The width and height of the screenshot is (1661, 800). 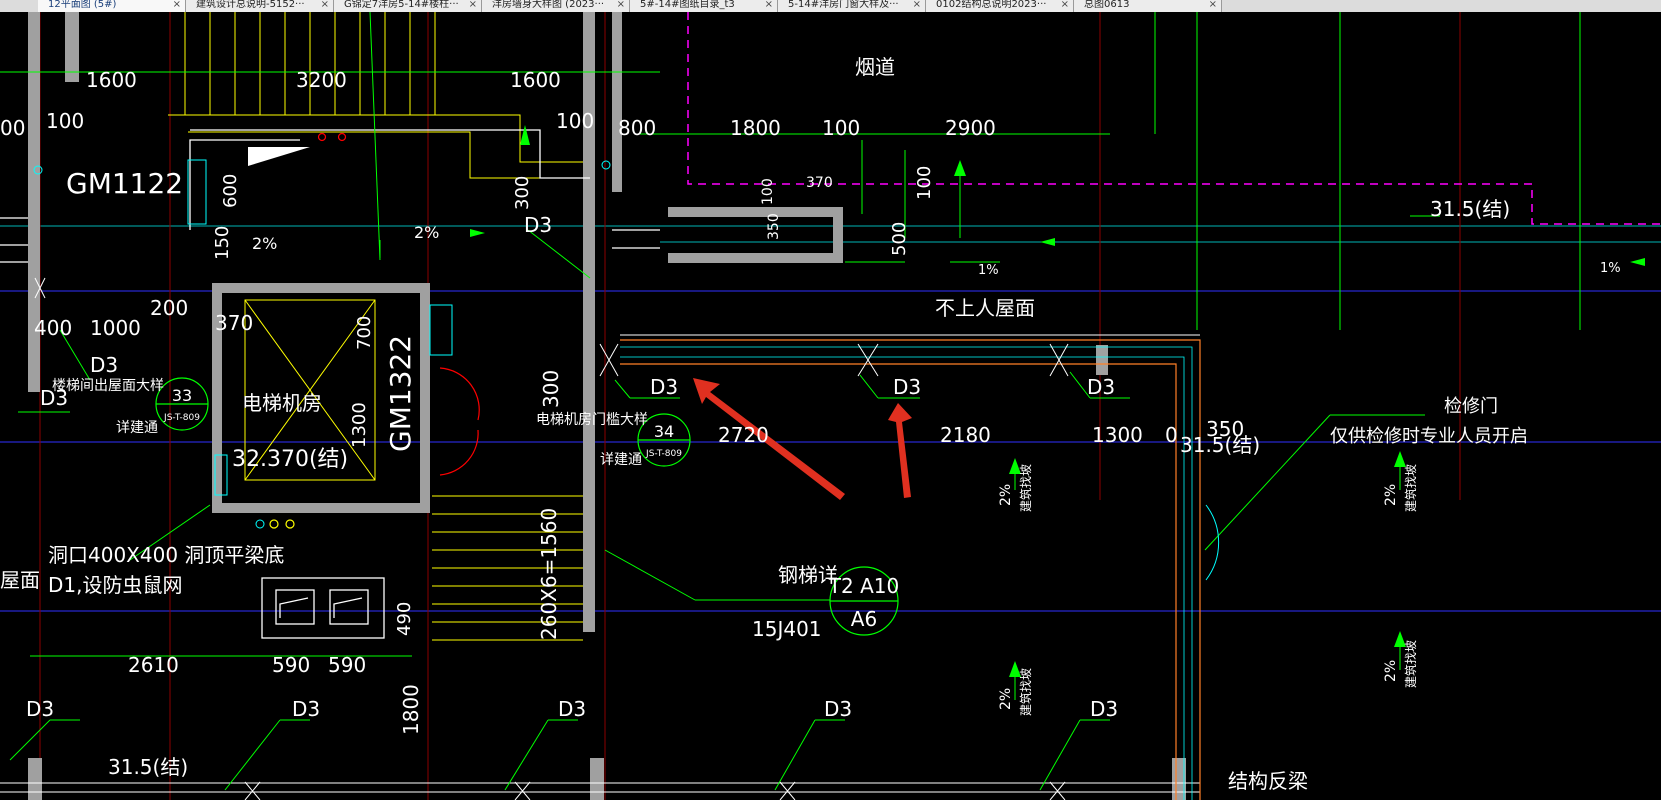 I want to click on dim-2610: 2610, so click(x=153, y=665).